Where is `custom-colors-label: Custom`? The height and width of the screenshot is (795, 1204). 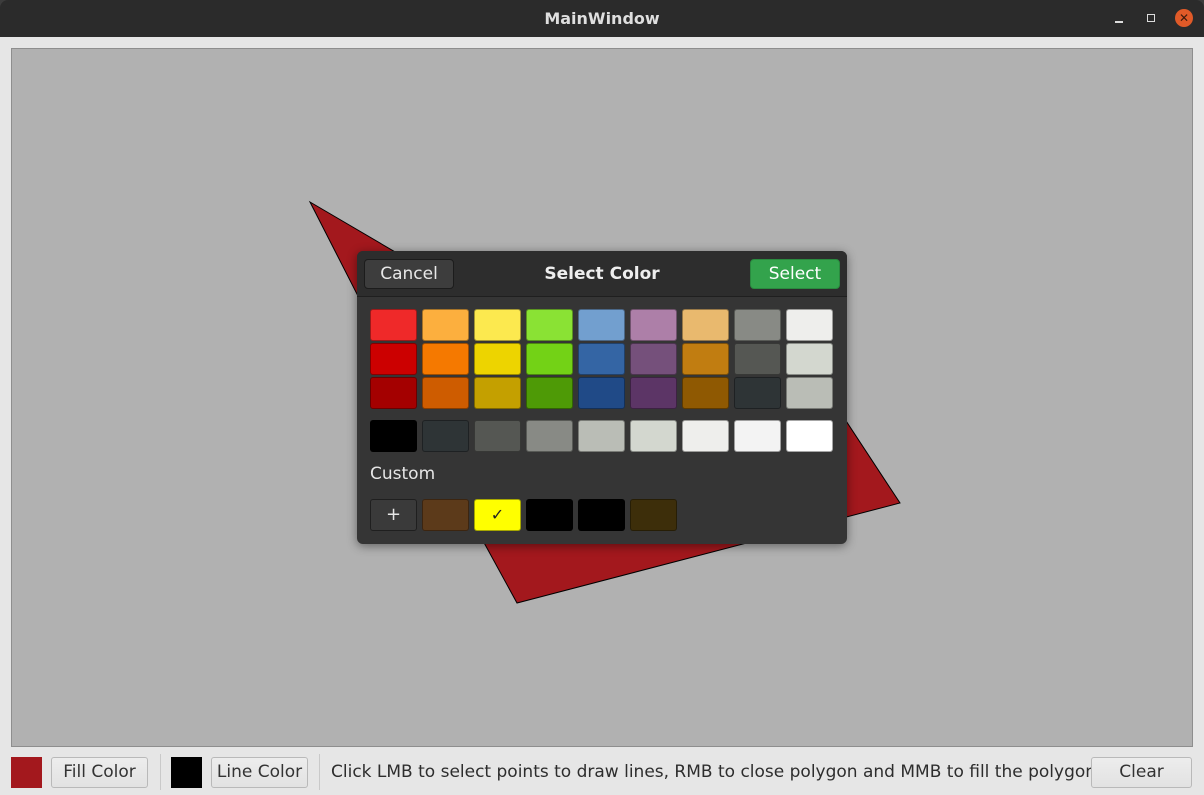
custom-colors-label: Custom is located at coordinates (403, 474).